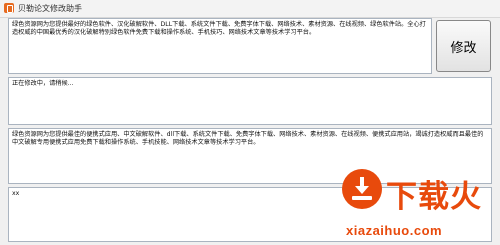 This screenshot has height=245, width=500. What do you see at coordinates (434, 197) in the screenshot?
I see `watermark-brand: 下载火` at bounding box center [434, 197].